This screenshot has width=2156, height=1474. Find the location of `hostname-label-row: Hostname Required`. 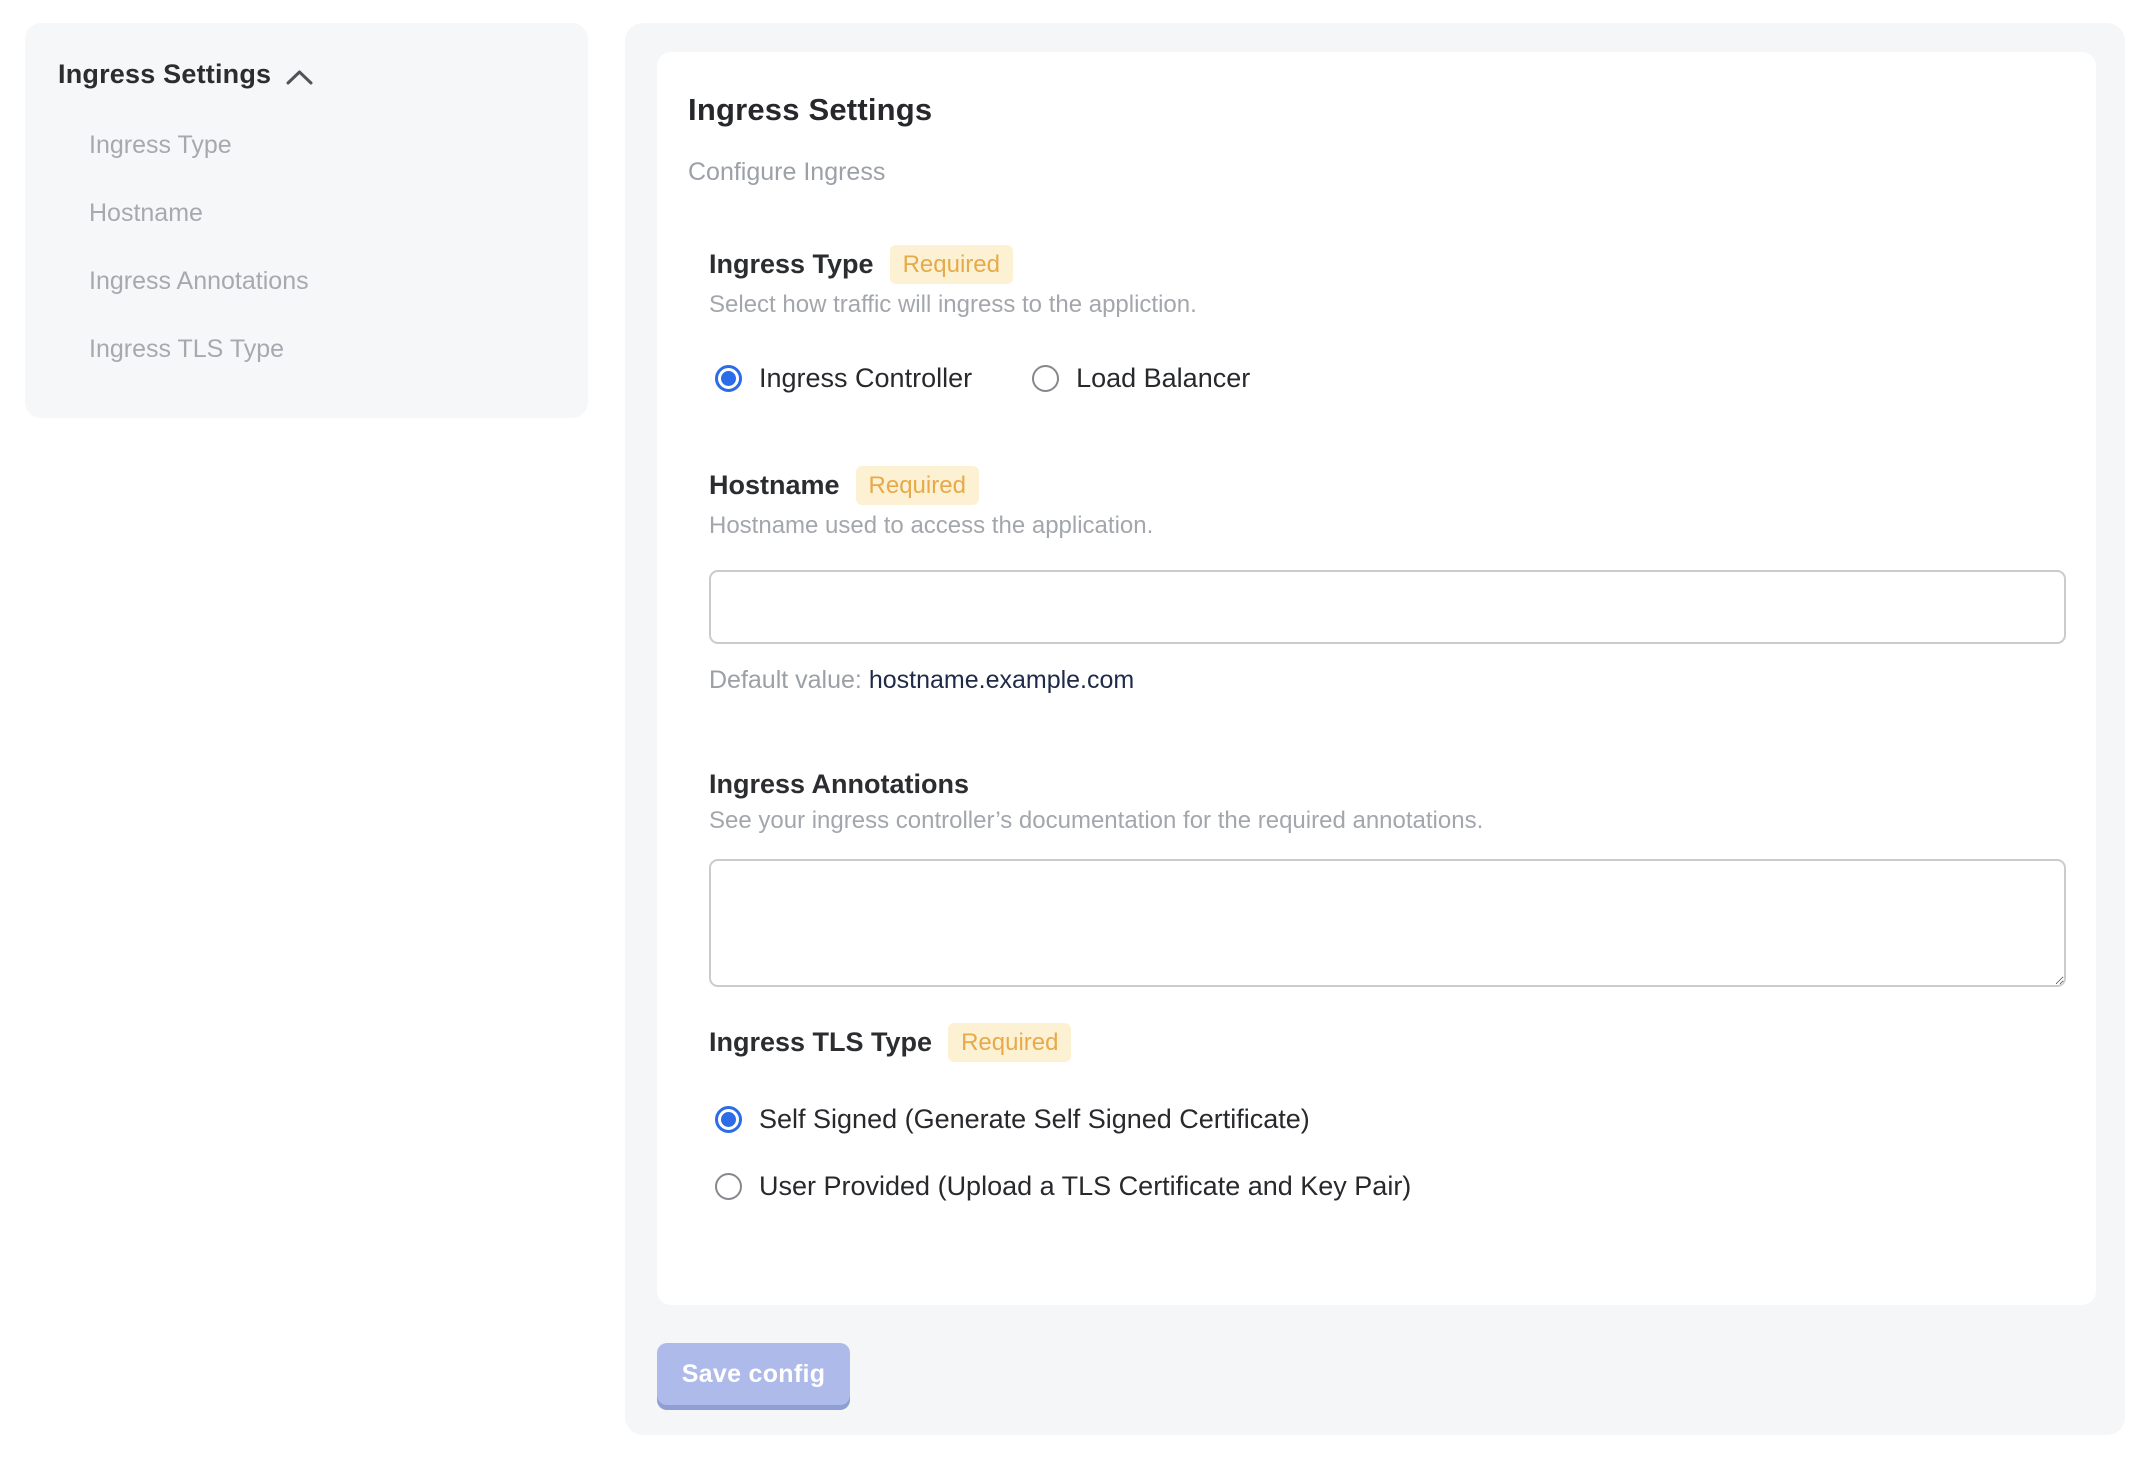

hostname-label-row: Hostname Required is located at coordinates (1387, 485).